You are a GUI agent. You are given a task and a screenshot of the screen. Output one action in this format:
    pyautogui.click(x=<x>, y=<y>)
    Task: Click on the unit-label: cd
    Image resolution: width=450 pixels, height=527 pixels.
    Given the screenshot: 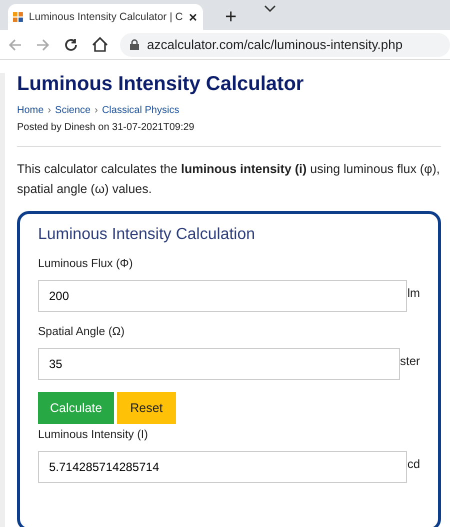 What is the action you would take?
    pyautogui.click(x=413, y=463)
    